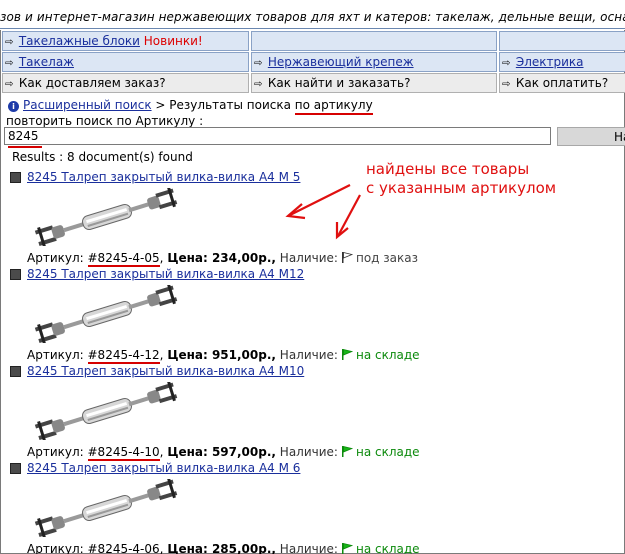 This screenshot has height=554, width=625. I want to click on nav-link-delivery: Как доставляем заказ?, so click(92, 83).